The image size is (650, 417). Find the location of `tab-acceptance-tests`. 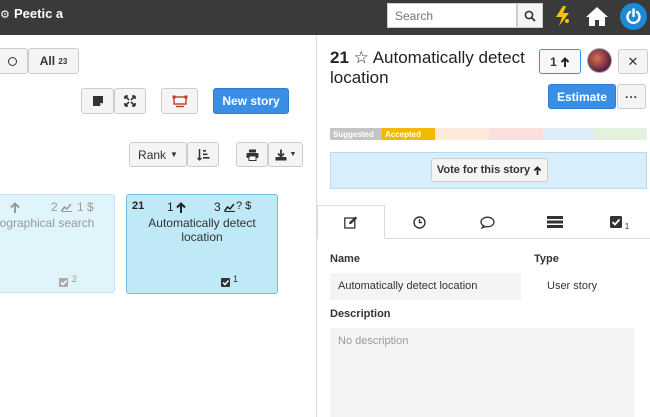

tab-acceptance-tests is located at coordinates (555, 222).